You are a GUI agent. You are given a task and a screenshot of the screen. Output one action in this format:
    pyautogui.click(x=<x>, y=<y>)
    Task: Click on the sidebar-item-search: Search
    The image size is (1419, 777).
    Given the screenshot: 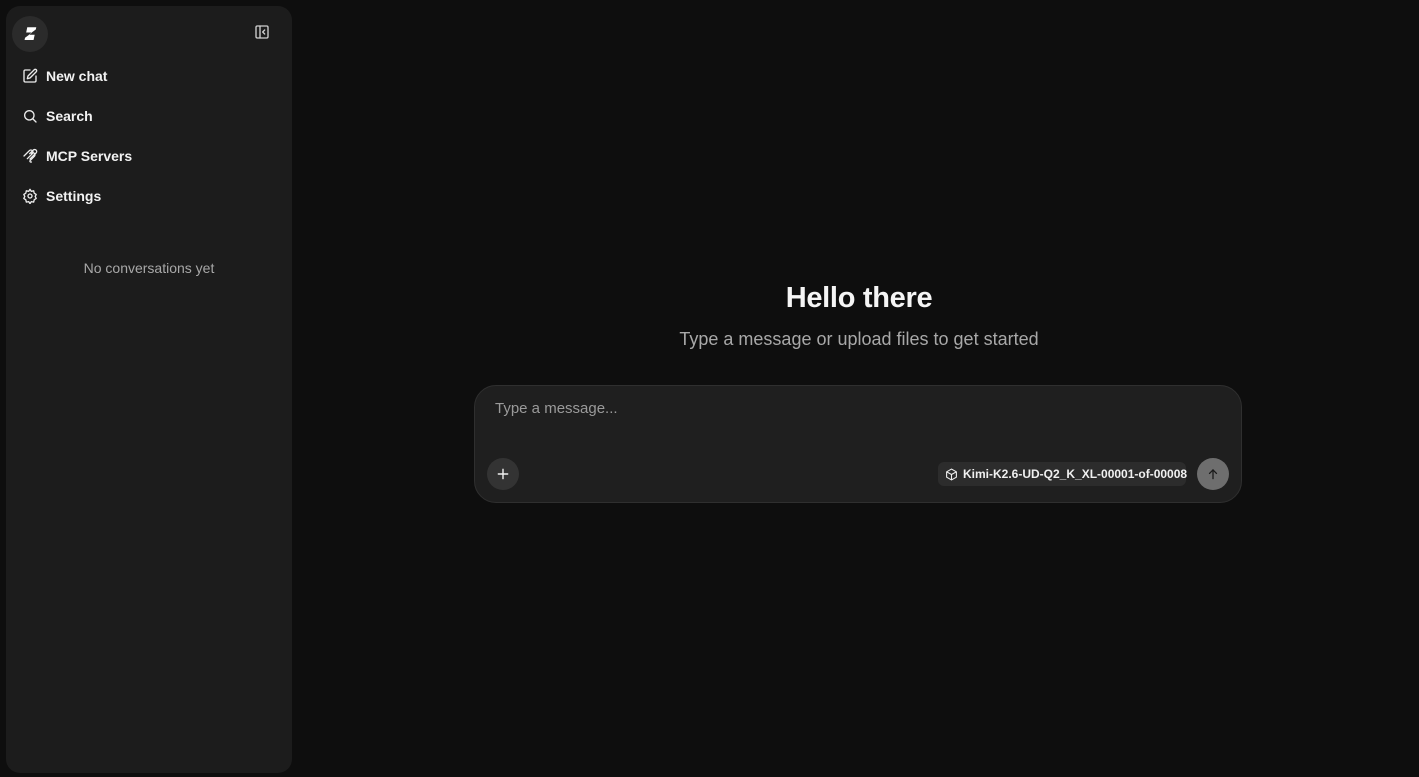 What is the action you would take?
    pyautogui.click(x=149, y=116)
    